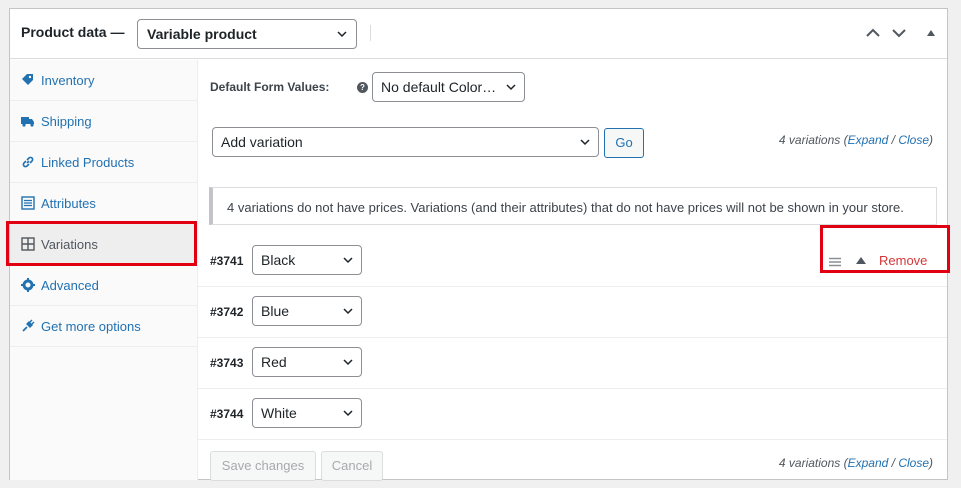 The width and height of the screenshot is (961, 488). What do you see at coordinates (899, 33) in the screenshot?
I see `move-down-icon` at bounding box center [899, 33].